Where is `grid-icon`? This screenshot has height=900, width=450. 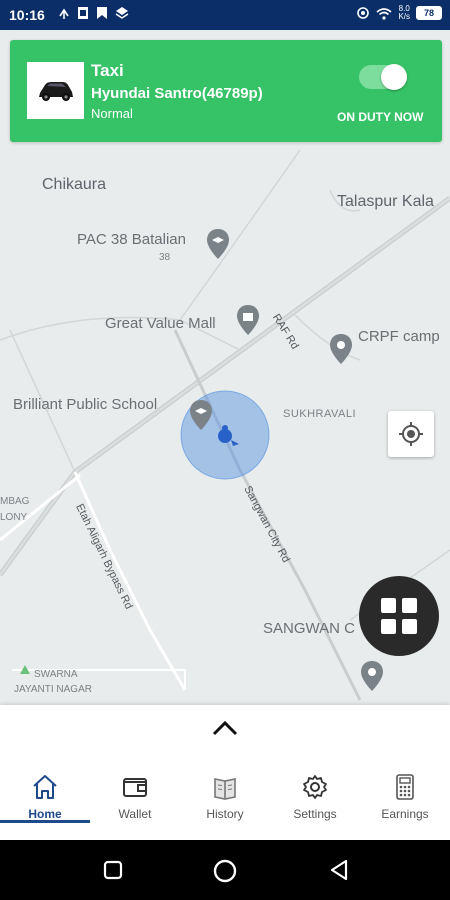 grid-icon is located at coordinates (399, 616).